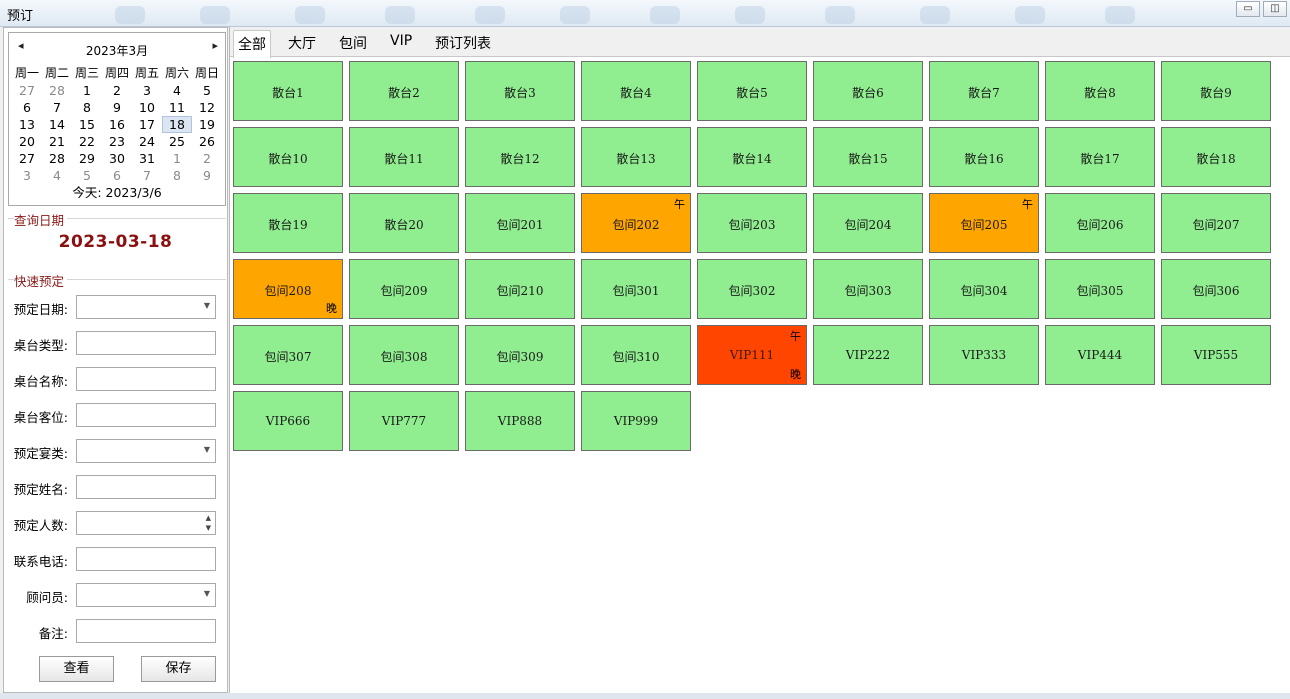 This screenshot has height=699, width=1290. What do you see at coordinates (27, 124) in the screenshot?
I see `calendar-day: 13` at bounding box center [27, 124].